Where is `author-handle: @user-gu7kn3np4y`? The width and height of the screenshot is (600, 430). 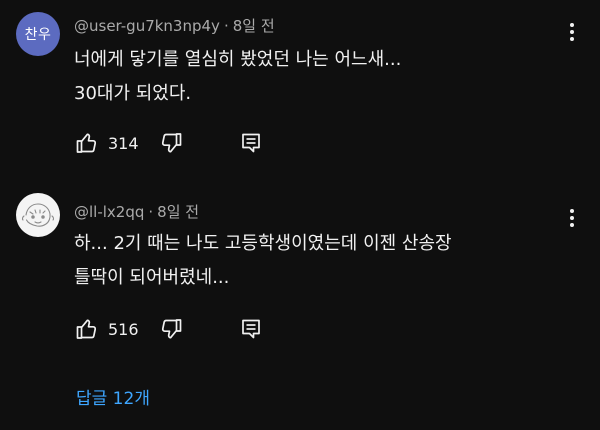
author-handle: @user-gu7kn3np4y is located at coordinates (147, 26).